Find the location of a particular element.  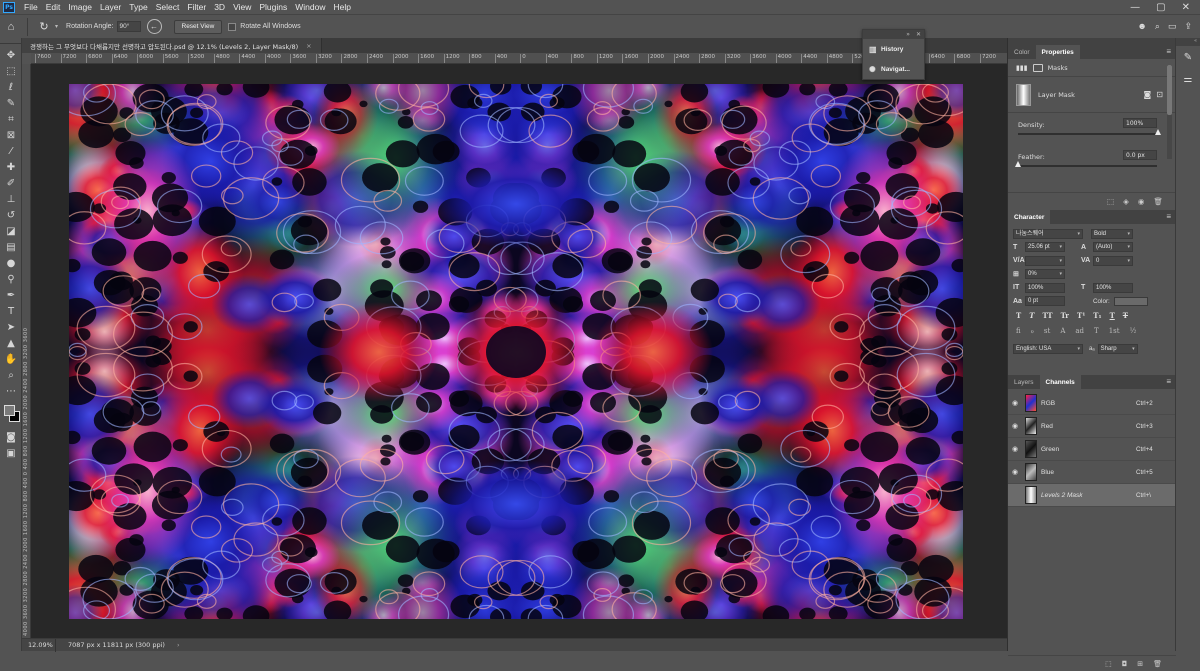

expand-panels-icon: » is located at coordinates (908, 34).